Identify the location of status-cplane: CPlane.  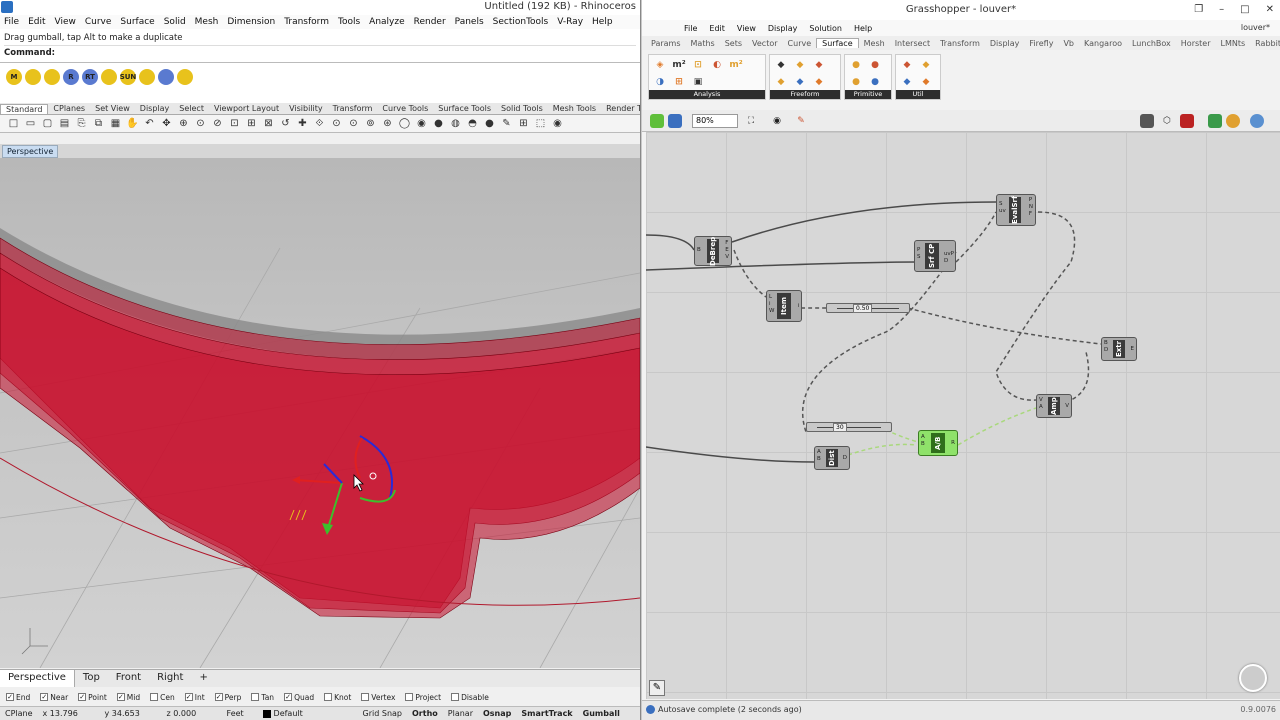
(19, 713).